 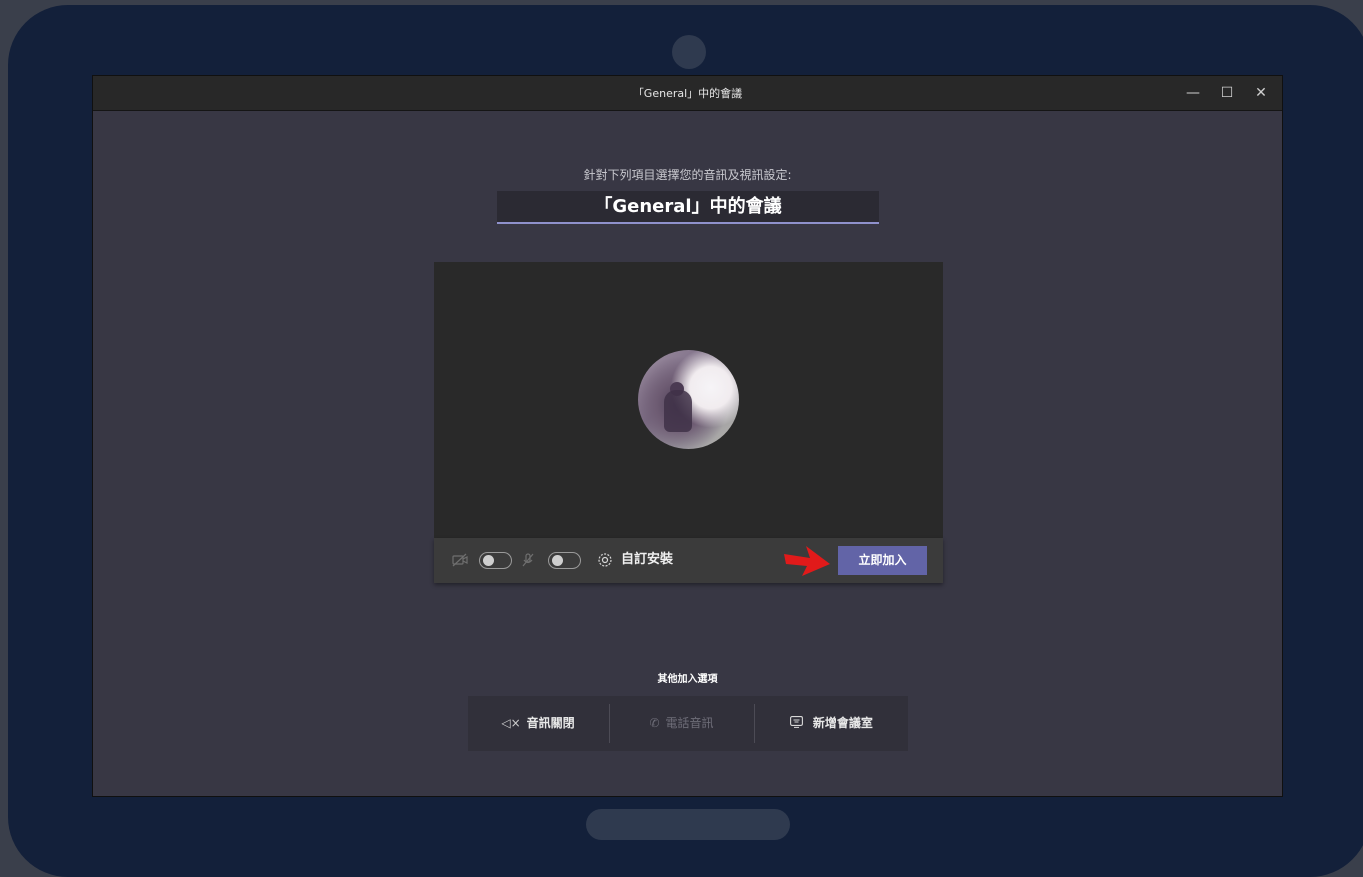 What do you see at coordinates (605, 560) in the screenshot?
I see `gear-icon` at bounding box center [605, 560].